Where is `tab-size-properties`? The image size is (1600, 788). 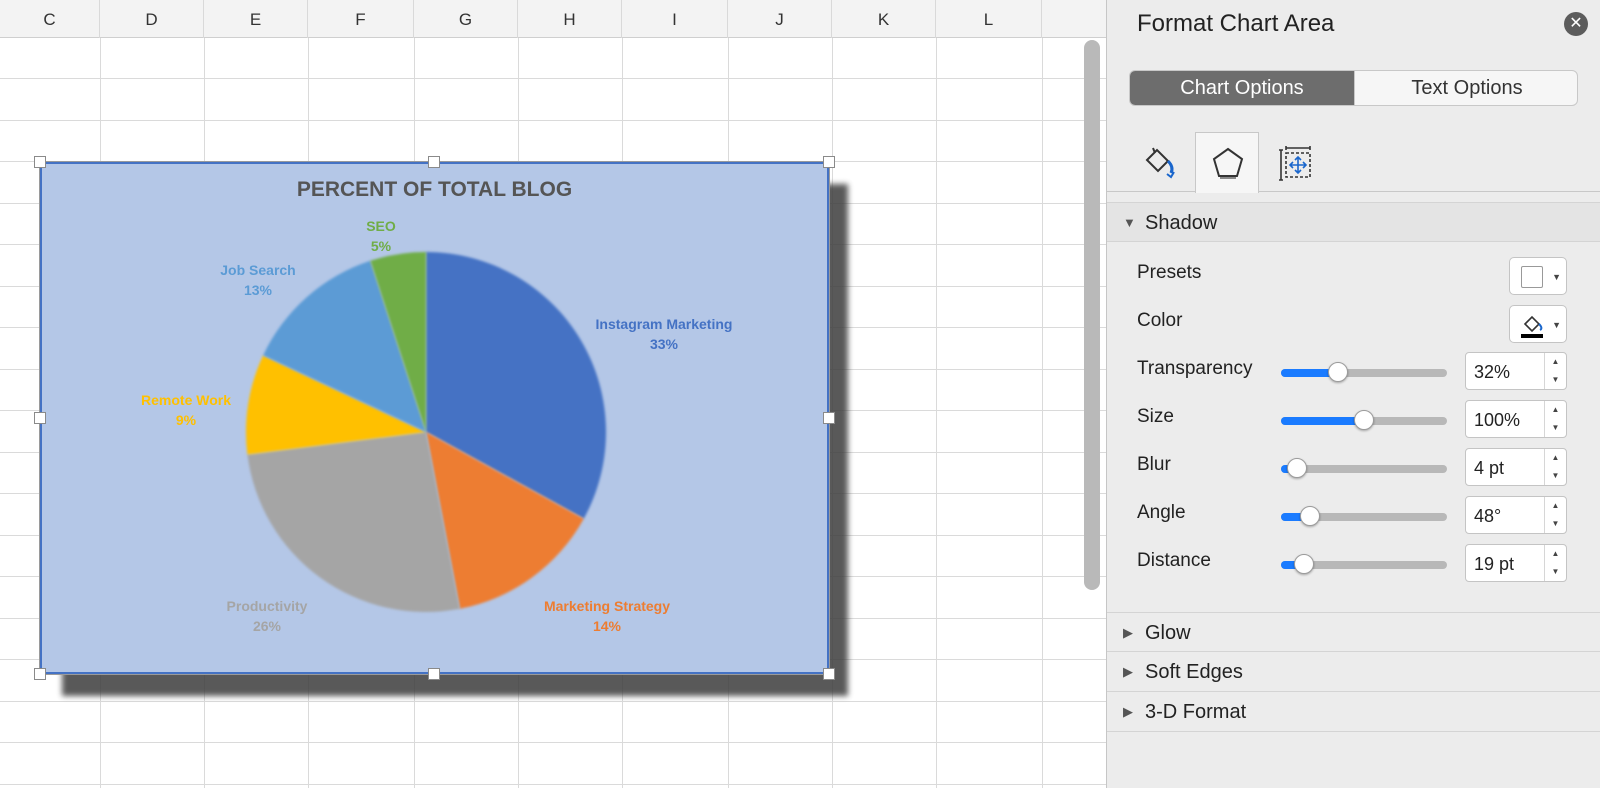
tab-size-properties is located at coordinates (1295, 162).